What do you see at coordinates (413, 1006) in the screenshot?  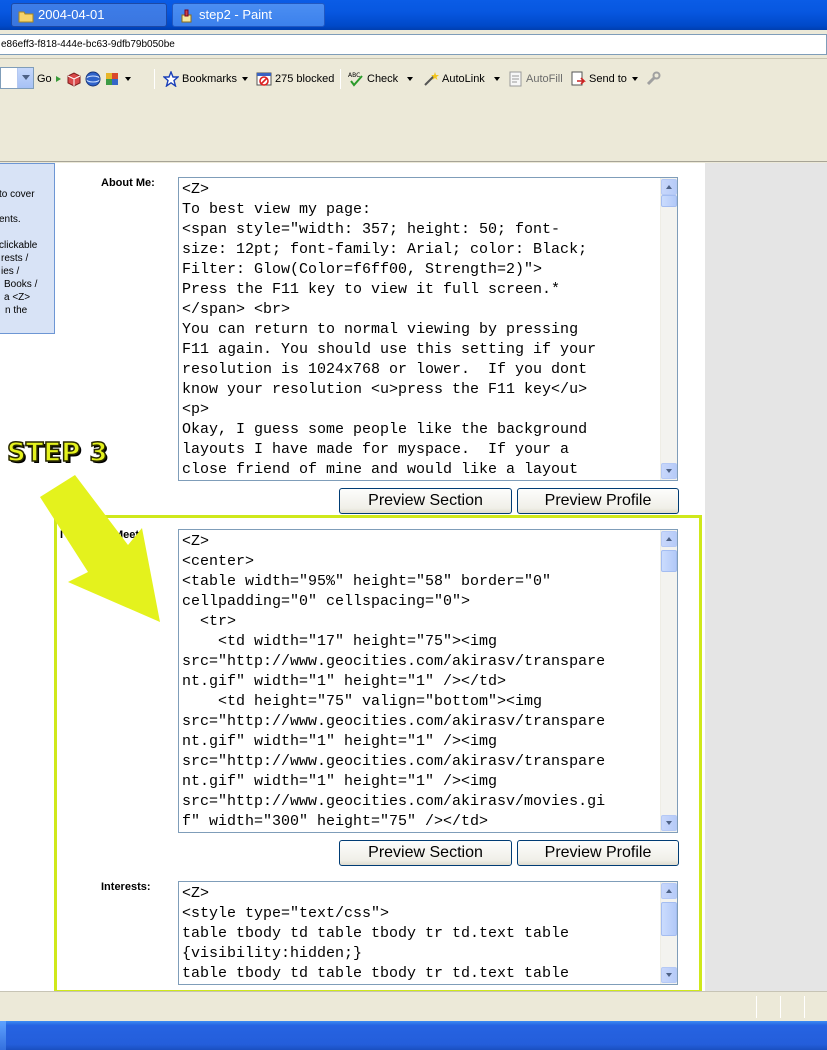 I see `status-bar` at bounding box center [413, 1006].